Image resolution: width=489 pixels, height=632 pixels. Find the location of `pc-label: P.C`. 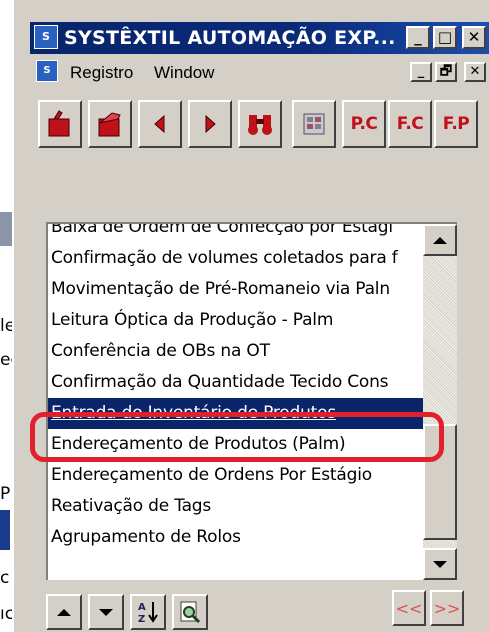

pc-label: P.C is located at coordinates (364, 124).